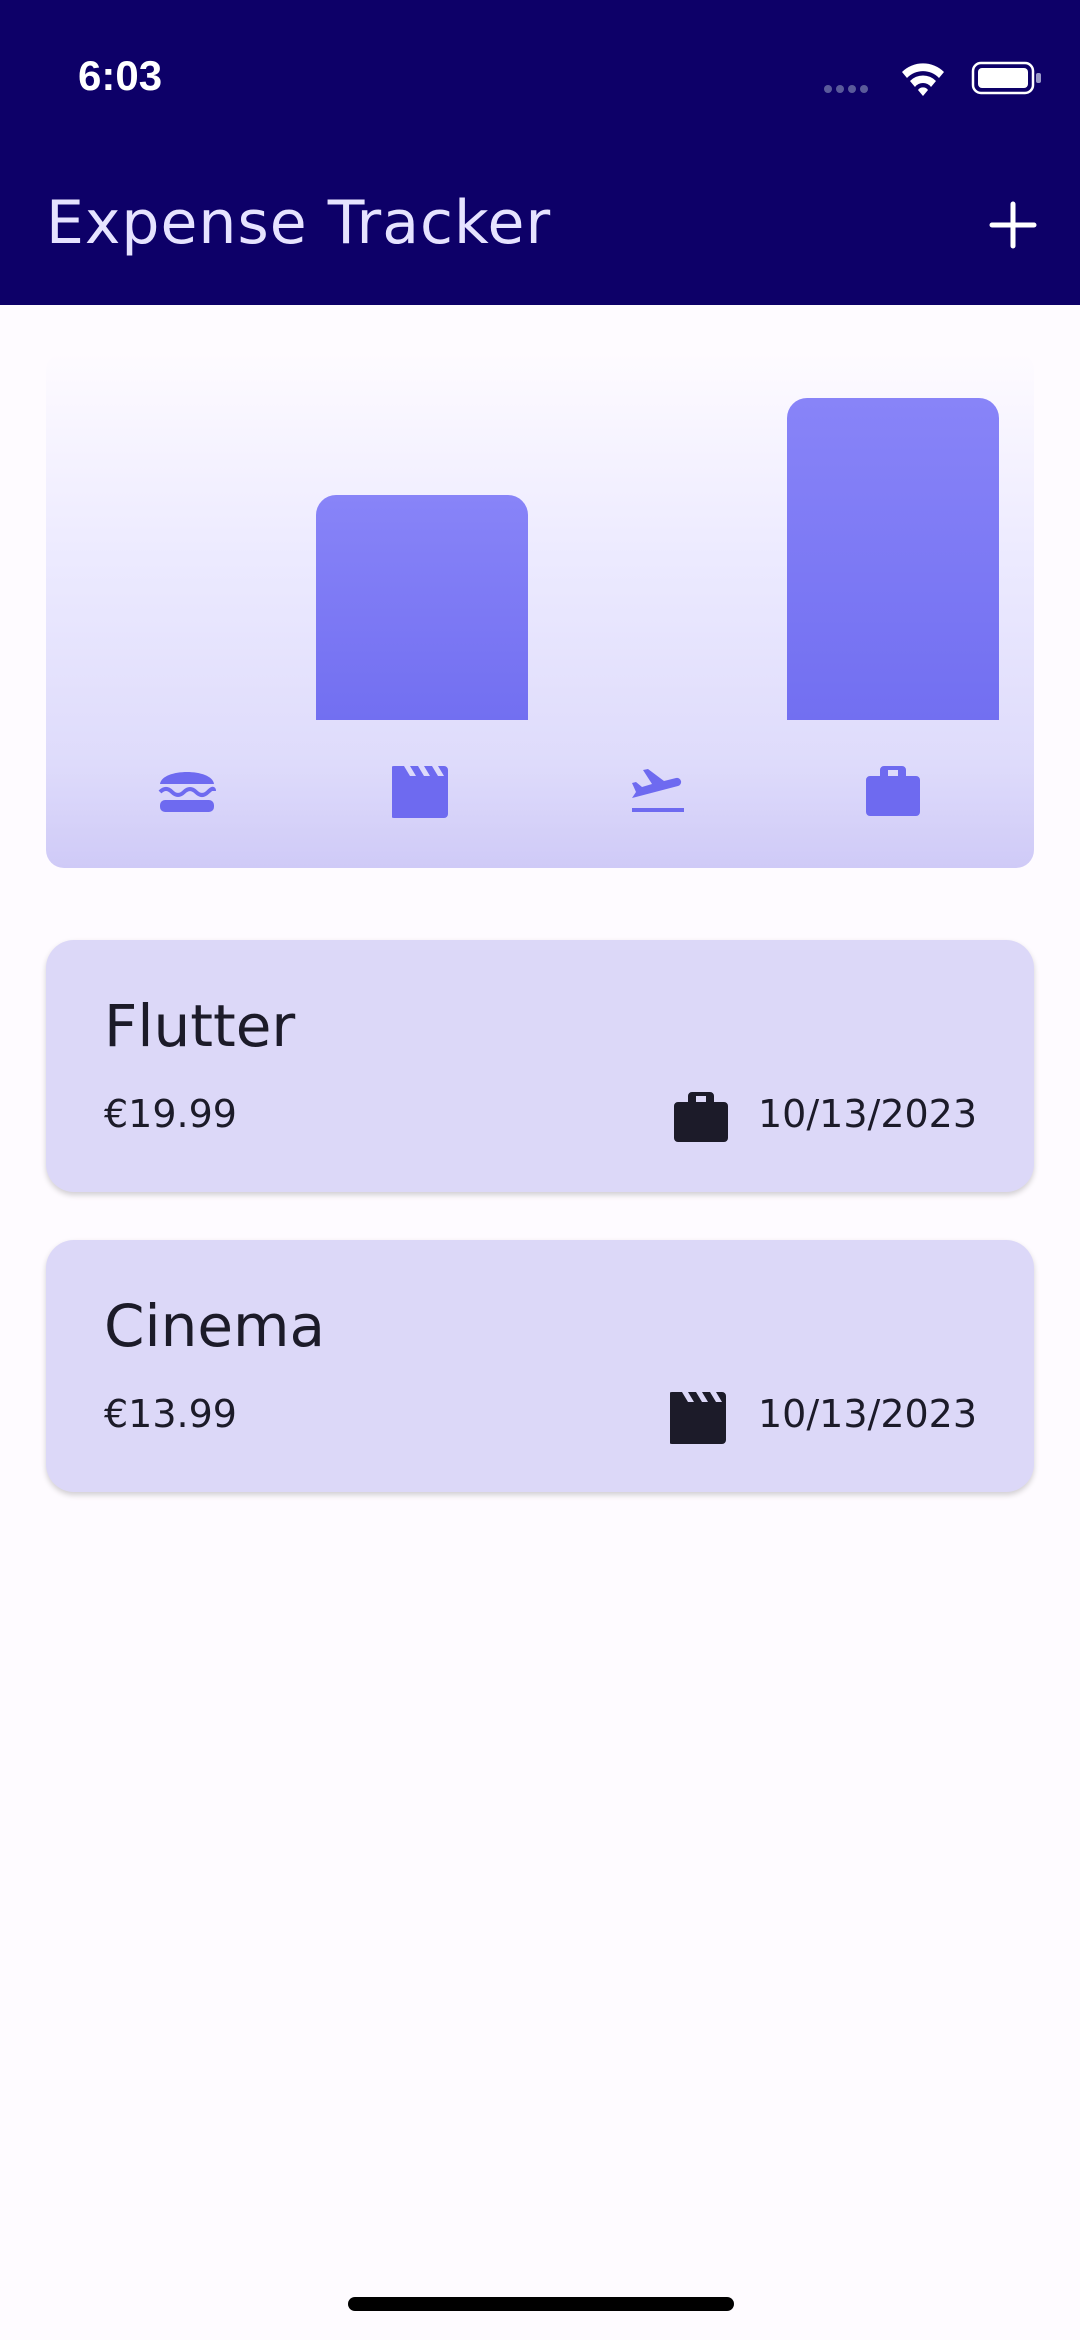 This screenshot has height=2340, width=1080. What do you see at coordinates (170, 1114) in the screenshot?
I see `expense-amount: €19.99` at bounding box center [170, 1114].